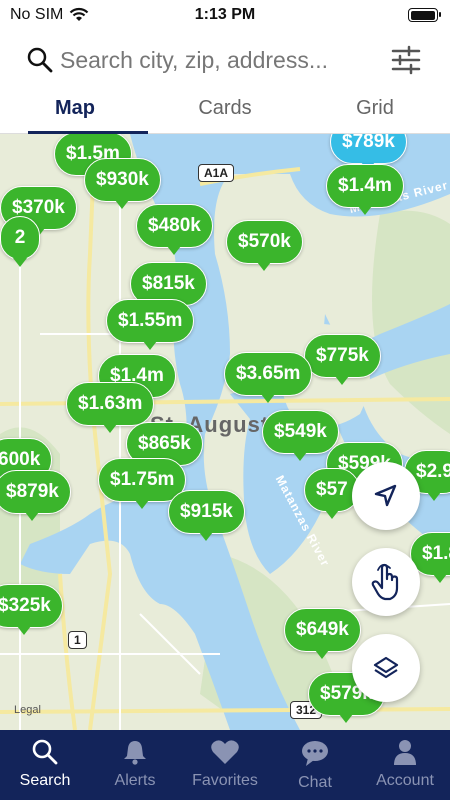  I want to click on price-pin: $1.4m, so click(365, 189).